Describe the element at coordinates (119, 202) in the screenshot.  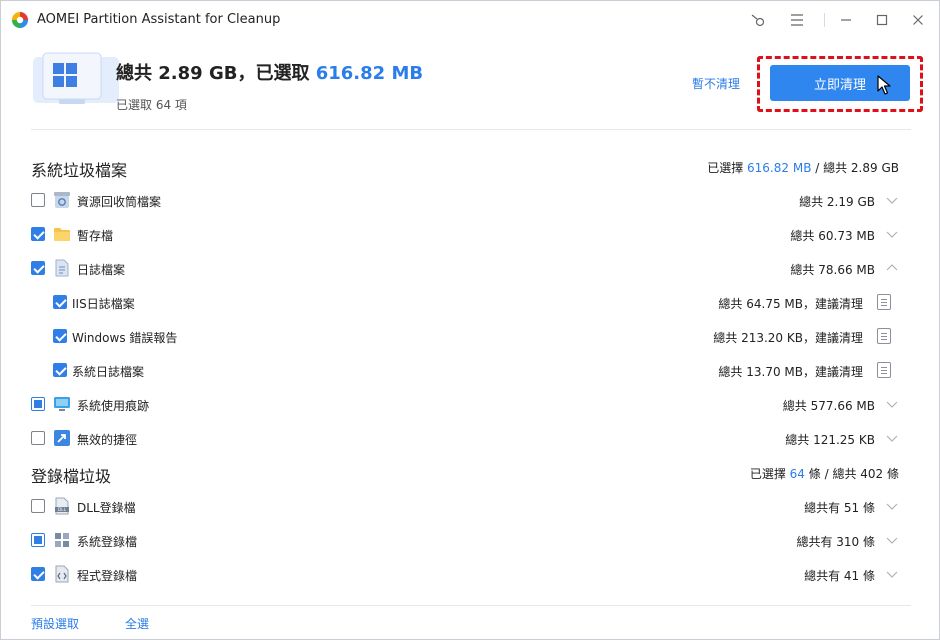
I see `item-label: 資源回收筒檔案` at that location.